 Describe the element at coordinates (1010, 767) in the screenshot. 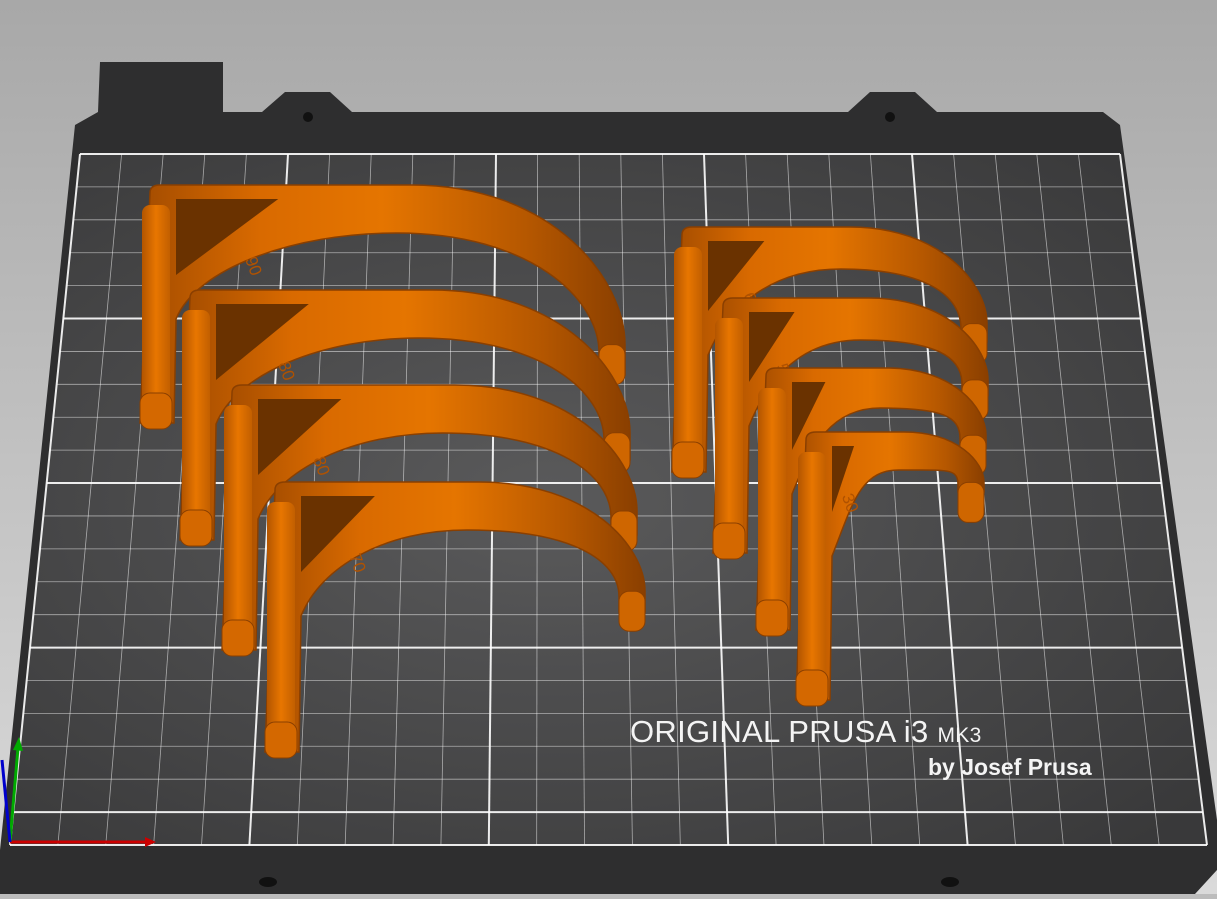

I see `bed-logo-author: by Josef Prusa` at that location.